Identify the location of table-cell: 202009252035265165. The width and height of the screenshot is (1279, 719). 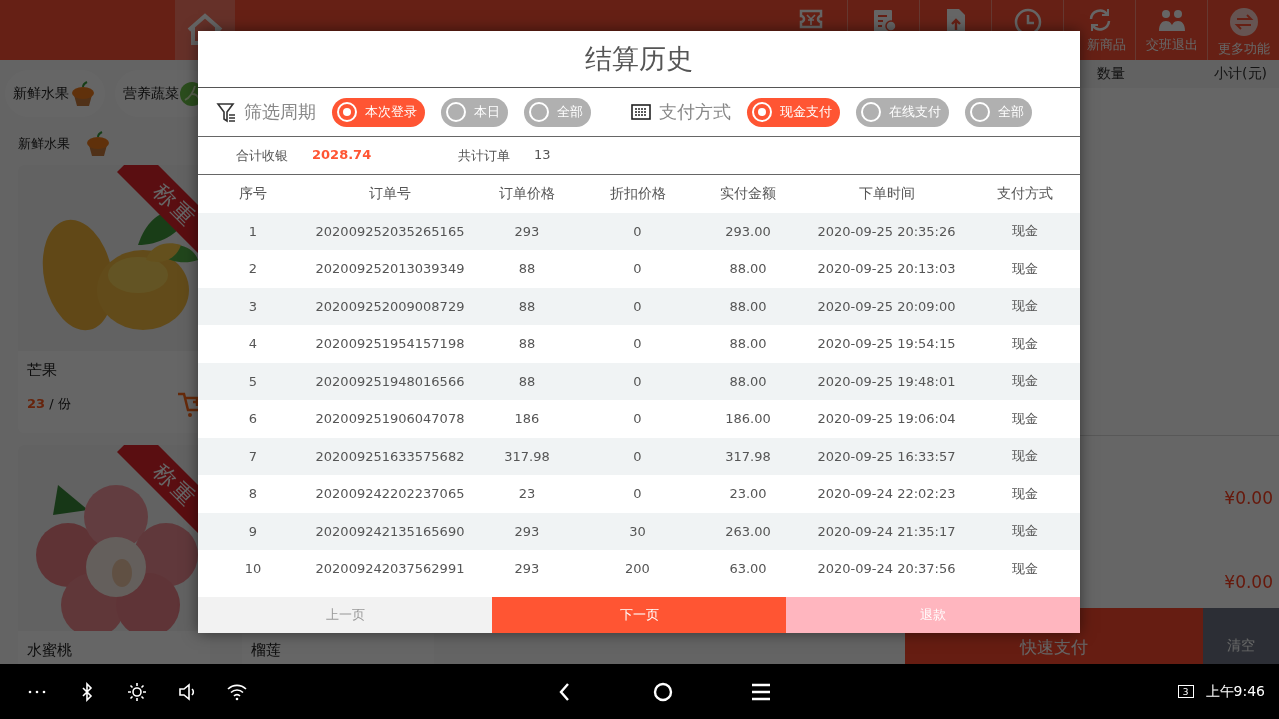
(390, 231).